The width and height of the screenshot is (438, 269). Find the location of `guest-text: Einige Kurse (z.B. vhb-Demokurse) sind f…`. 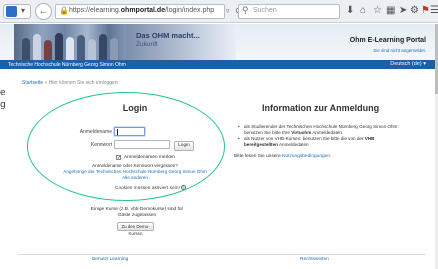

guest-text: Einige Kurse (z.B. vhb-Demokurse) sind f… is located at coordinates (137, 213).